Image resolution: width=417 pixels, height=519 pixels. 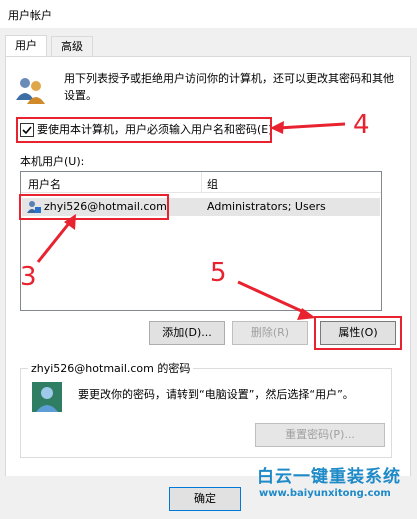 What do you see at coordinates (329, 477) in the screenshot?
I see `watermark-title: 白云一键重装系统` at bounding box center [329, 477].